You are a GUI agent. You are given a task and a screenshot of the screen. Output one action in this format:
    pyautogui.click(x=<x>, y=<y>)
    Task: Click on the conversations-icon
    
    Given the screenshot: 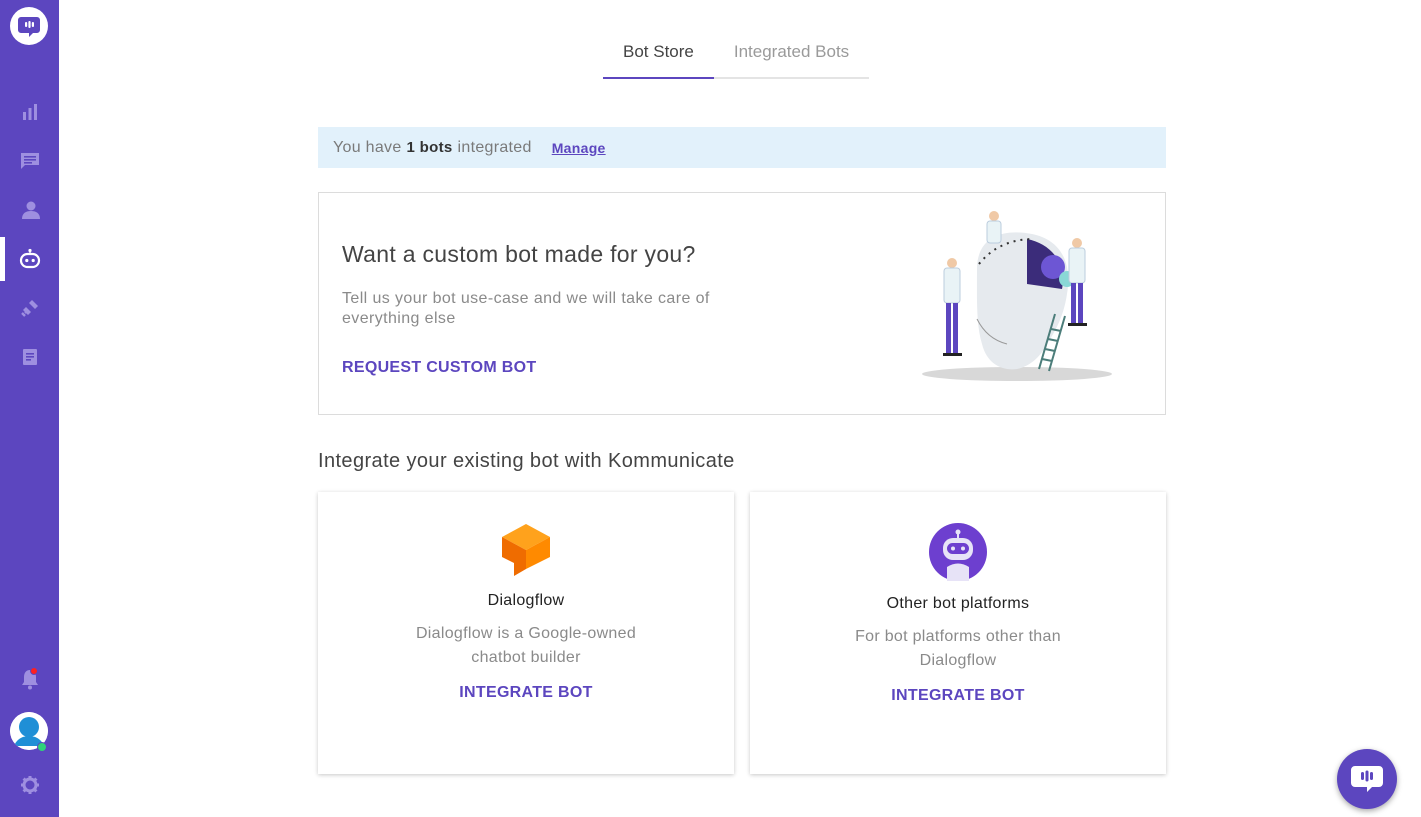 What is the action you would take?
    pyautogui.click(x=29, y=161)
    